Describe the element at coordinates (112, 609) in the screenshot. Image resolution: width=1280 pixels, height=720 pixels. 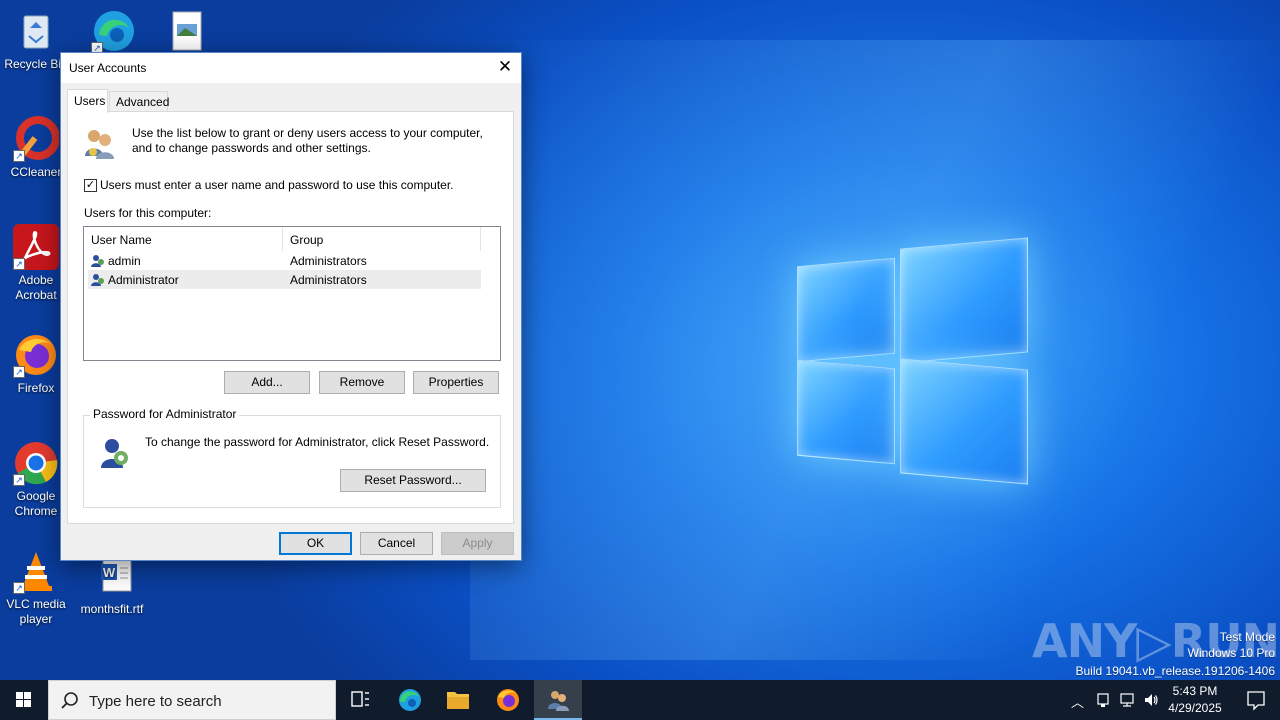
I see `desktop-icon-label: monthsfit.rtf` at that location.